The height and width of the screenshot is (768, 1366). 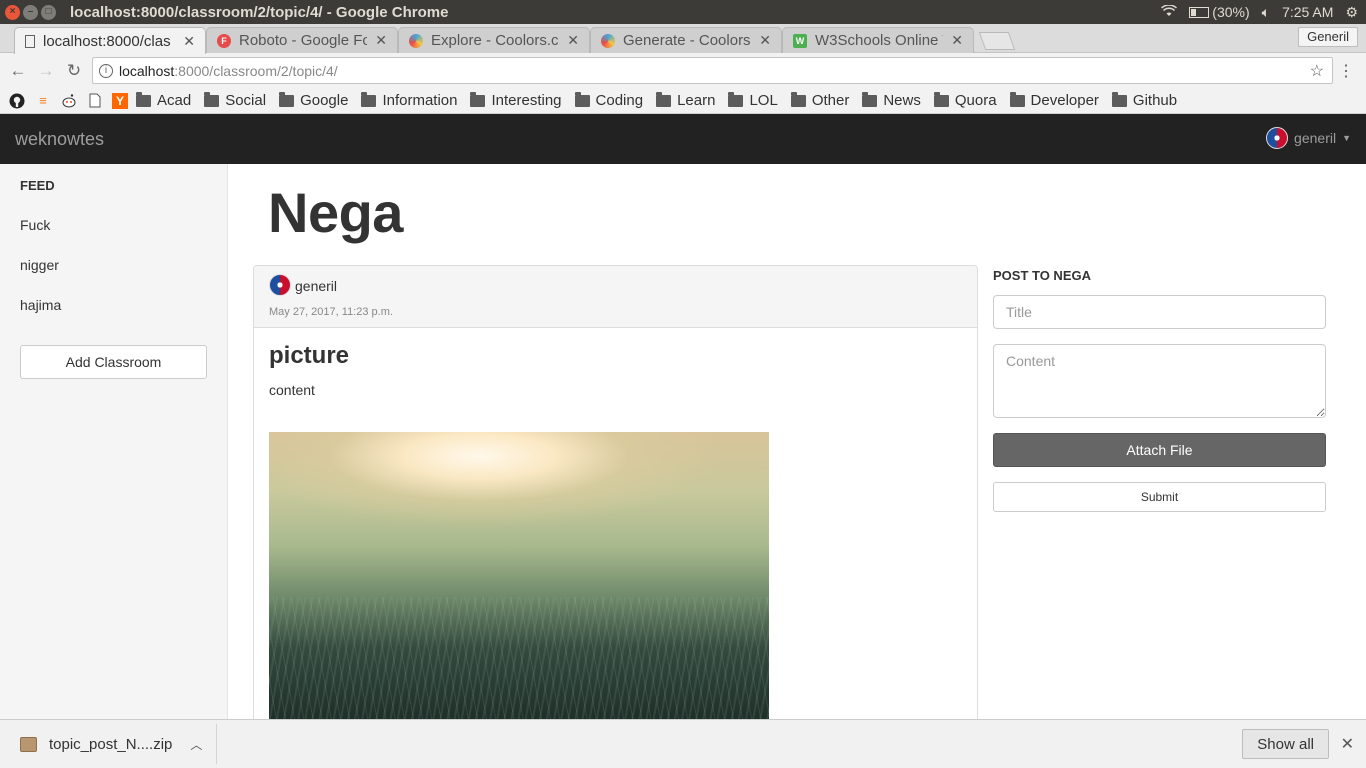 I want to click on avatar, so click(x=280, y=285).